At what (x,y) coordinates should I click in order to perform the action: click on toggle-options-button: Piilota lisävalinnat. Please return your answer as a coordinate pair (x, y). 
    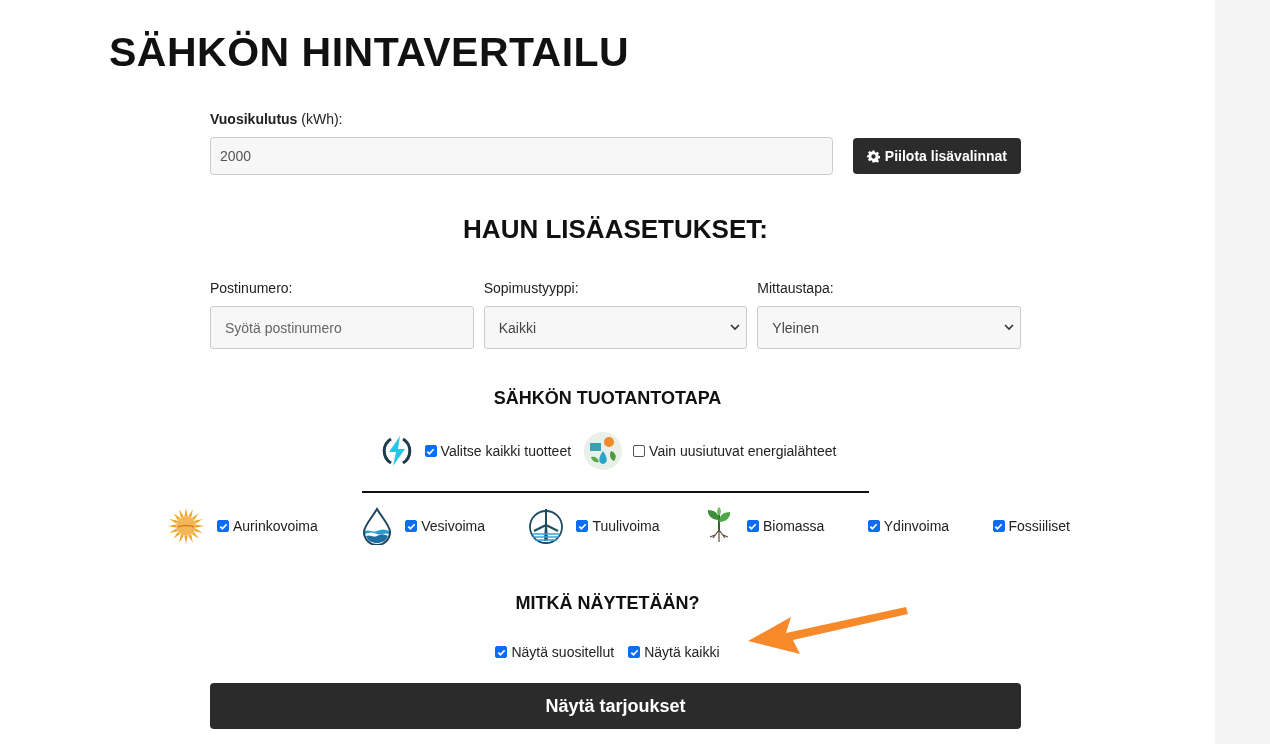
    Looking at the image, I should click on (936, 156).